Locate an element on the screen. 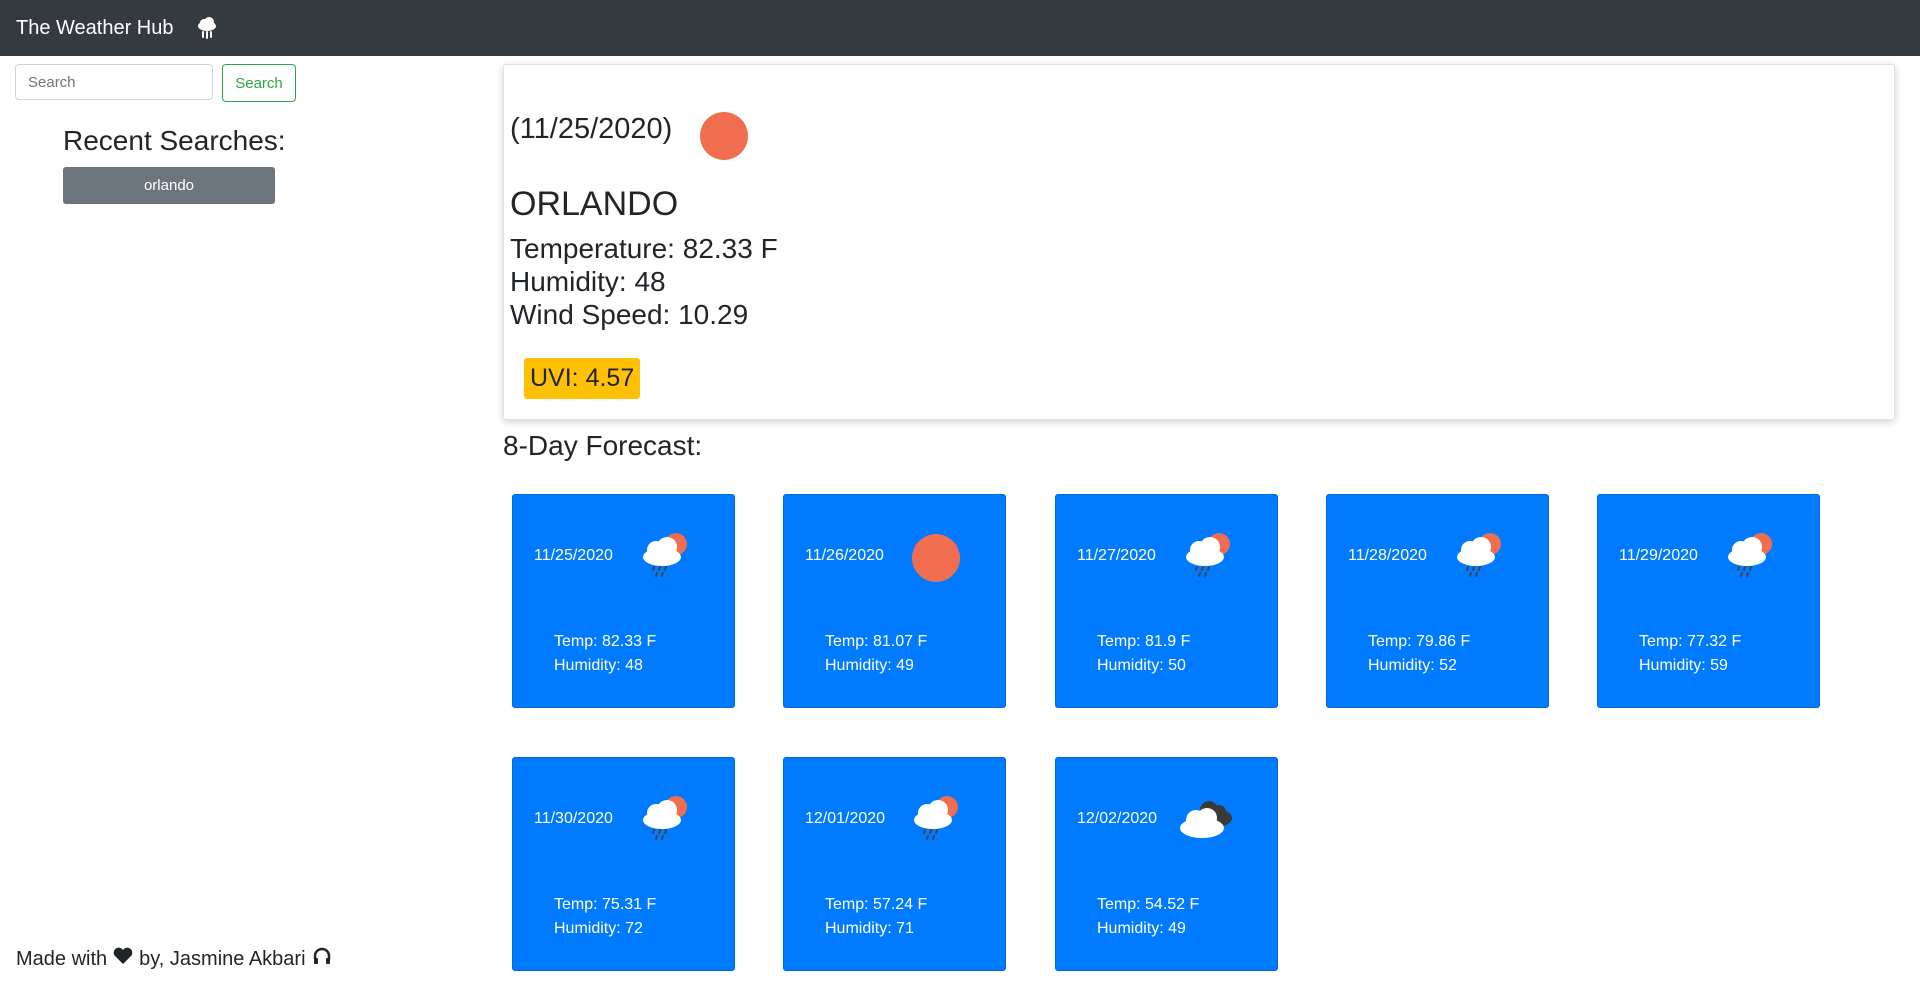  forecast-temp: Temp: 81.07 F is located at coordinates (876, 641).